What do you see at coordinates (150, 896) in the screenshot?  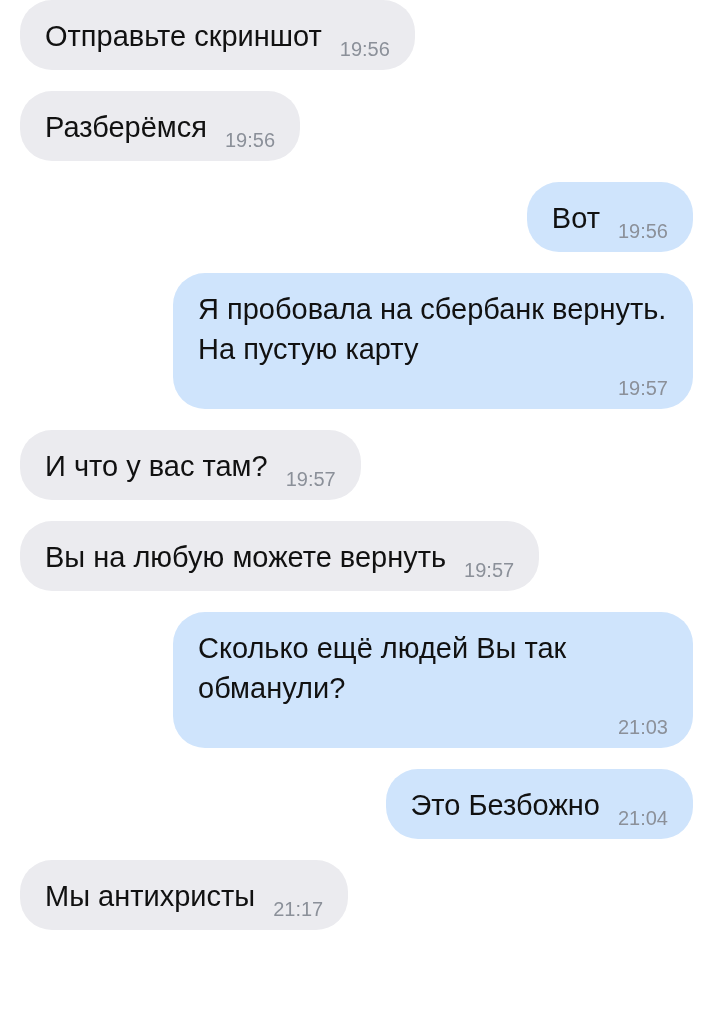 I see `message-text: Мы антихристы` at bounding box center [150, 896].